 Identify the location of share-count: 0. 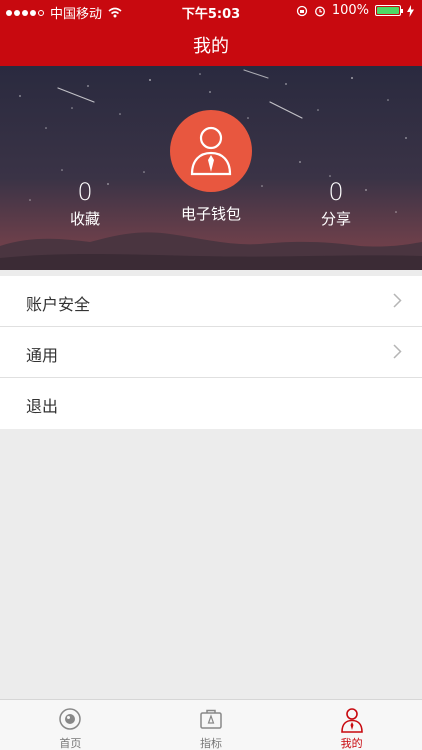
(336, 192).